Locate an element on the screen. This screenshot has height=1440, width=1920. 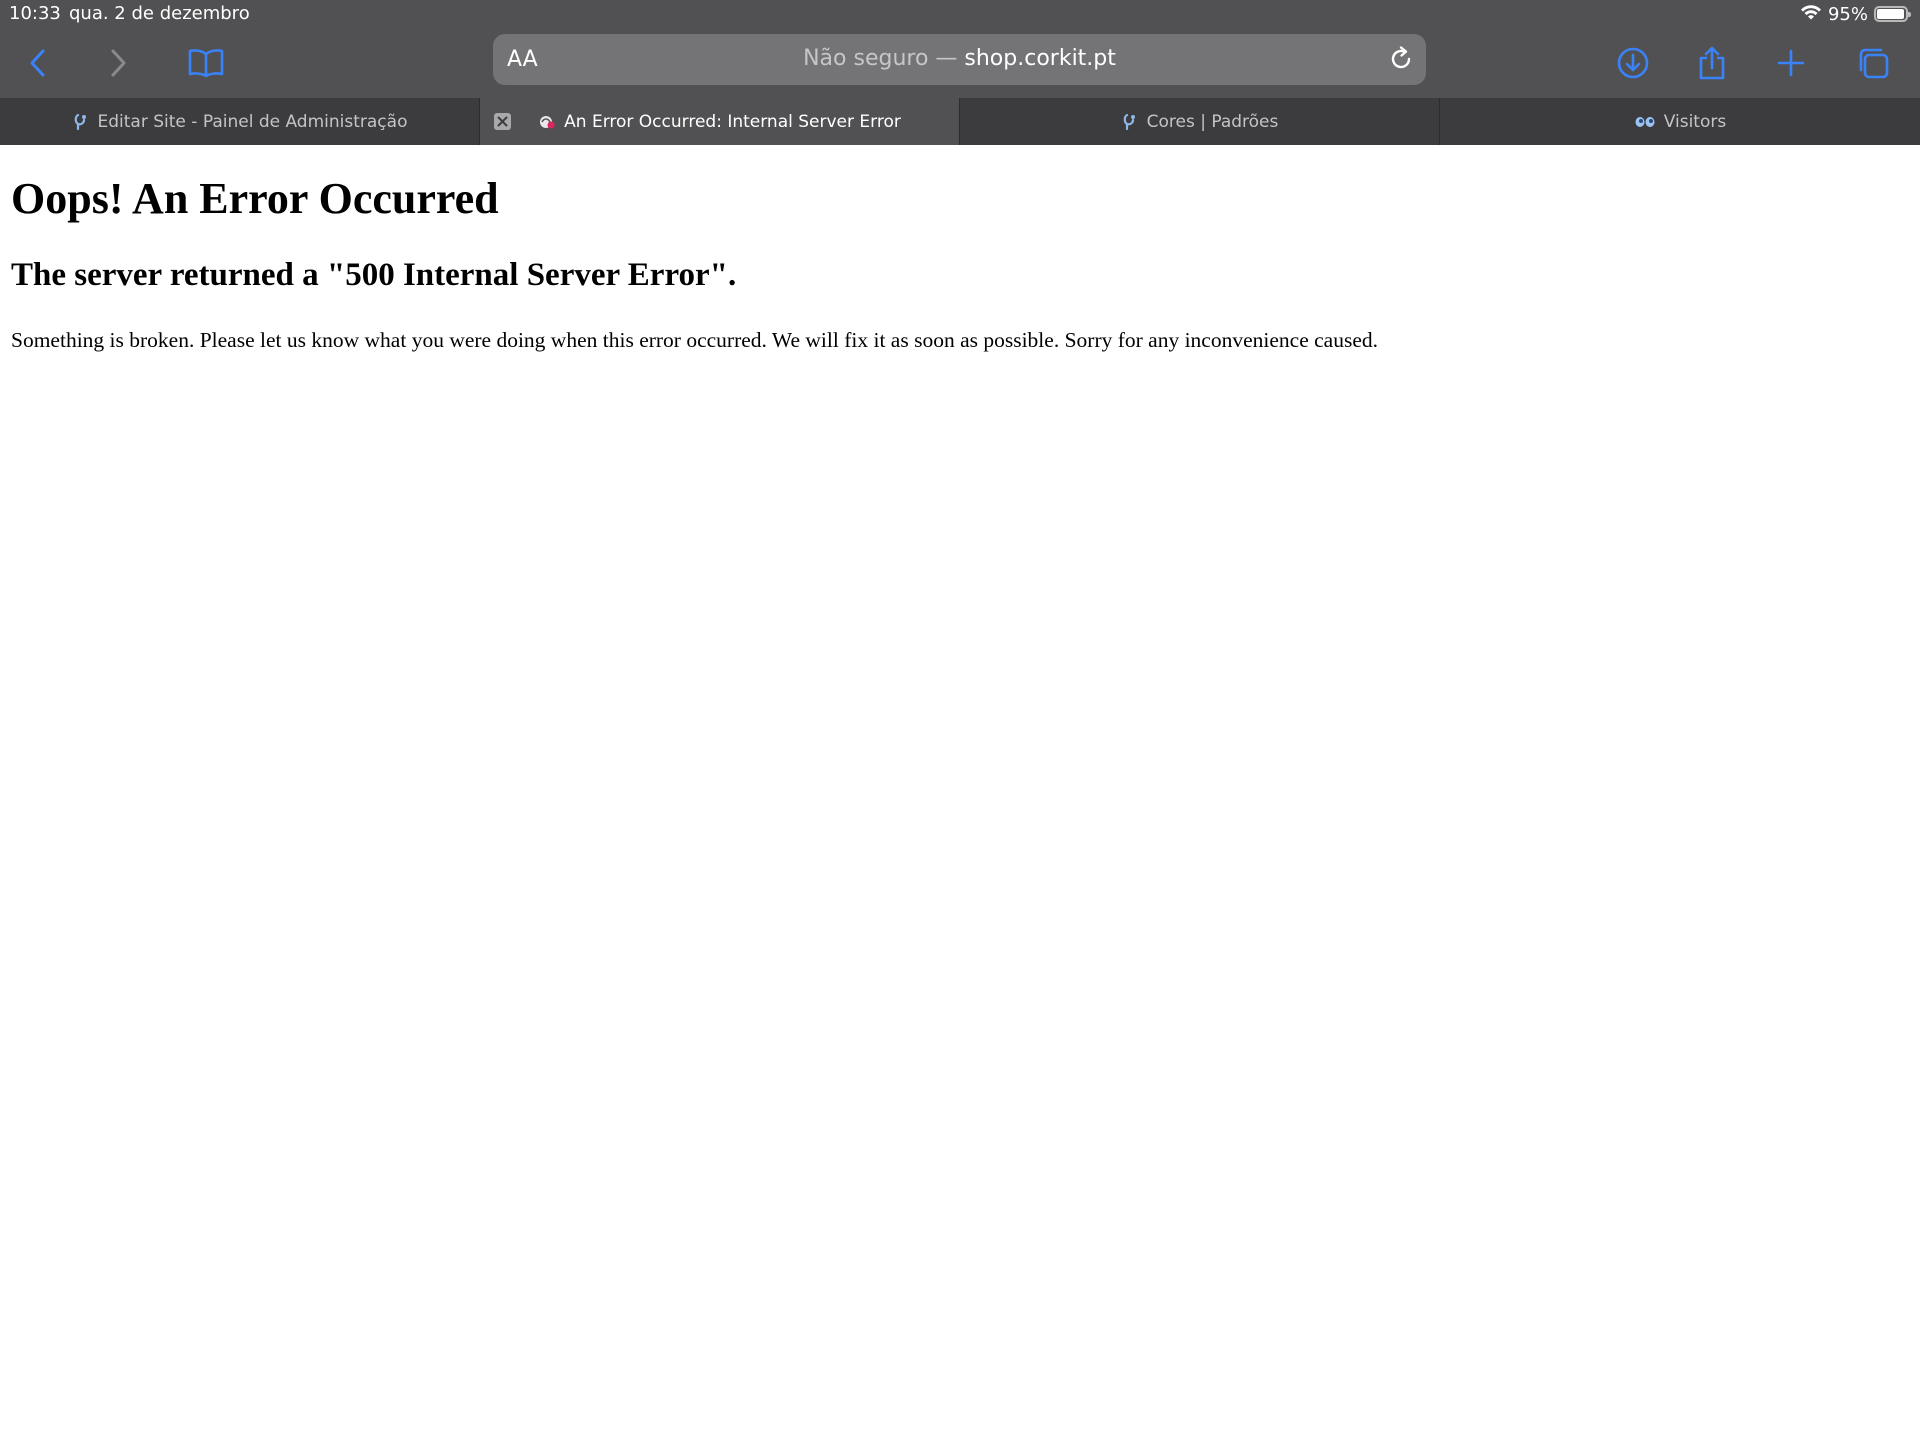
address-bar: AA Não seguro — shop.corkit.pt is located at coordinates (959, 59).